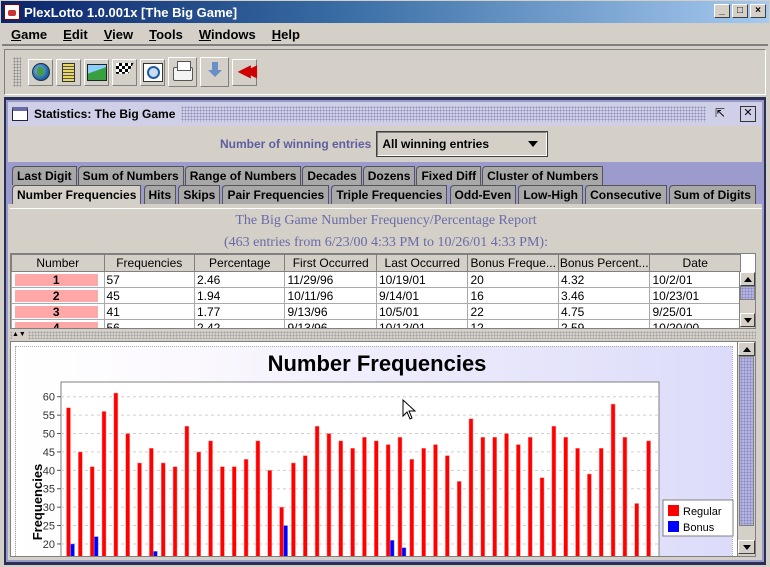 This screenshot has width=770, height=567. I want to click on tab-dozens: Dozens, so click(389, 175).